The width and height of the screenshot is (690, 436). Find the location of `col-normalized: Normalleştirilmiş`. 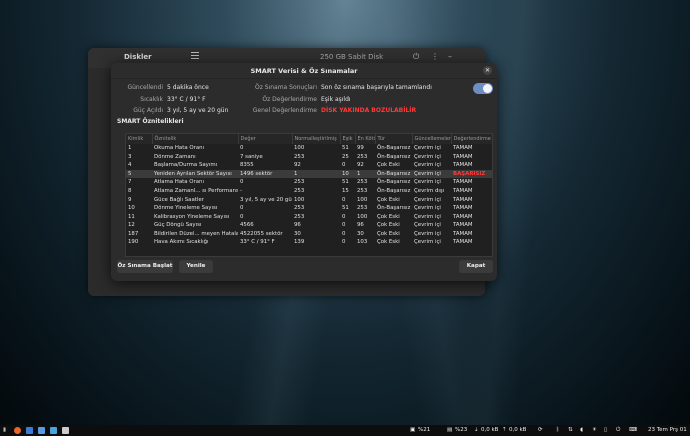

col-normalized: Normalleştirilmiş is located at coordinates (316, 139).